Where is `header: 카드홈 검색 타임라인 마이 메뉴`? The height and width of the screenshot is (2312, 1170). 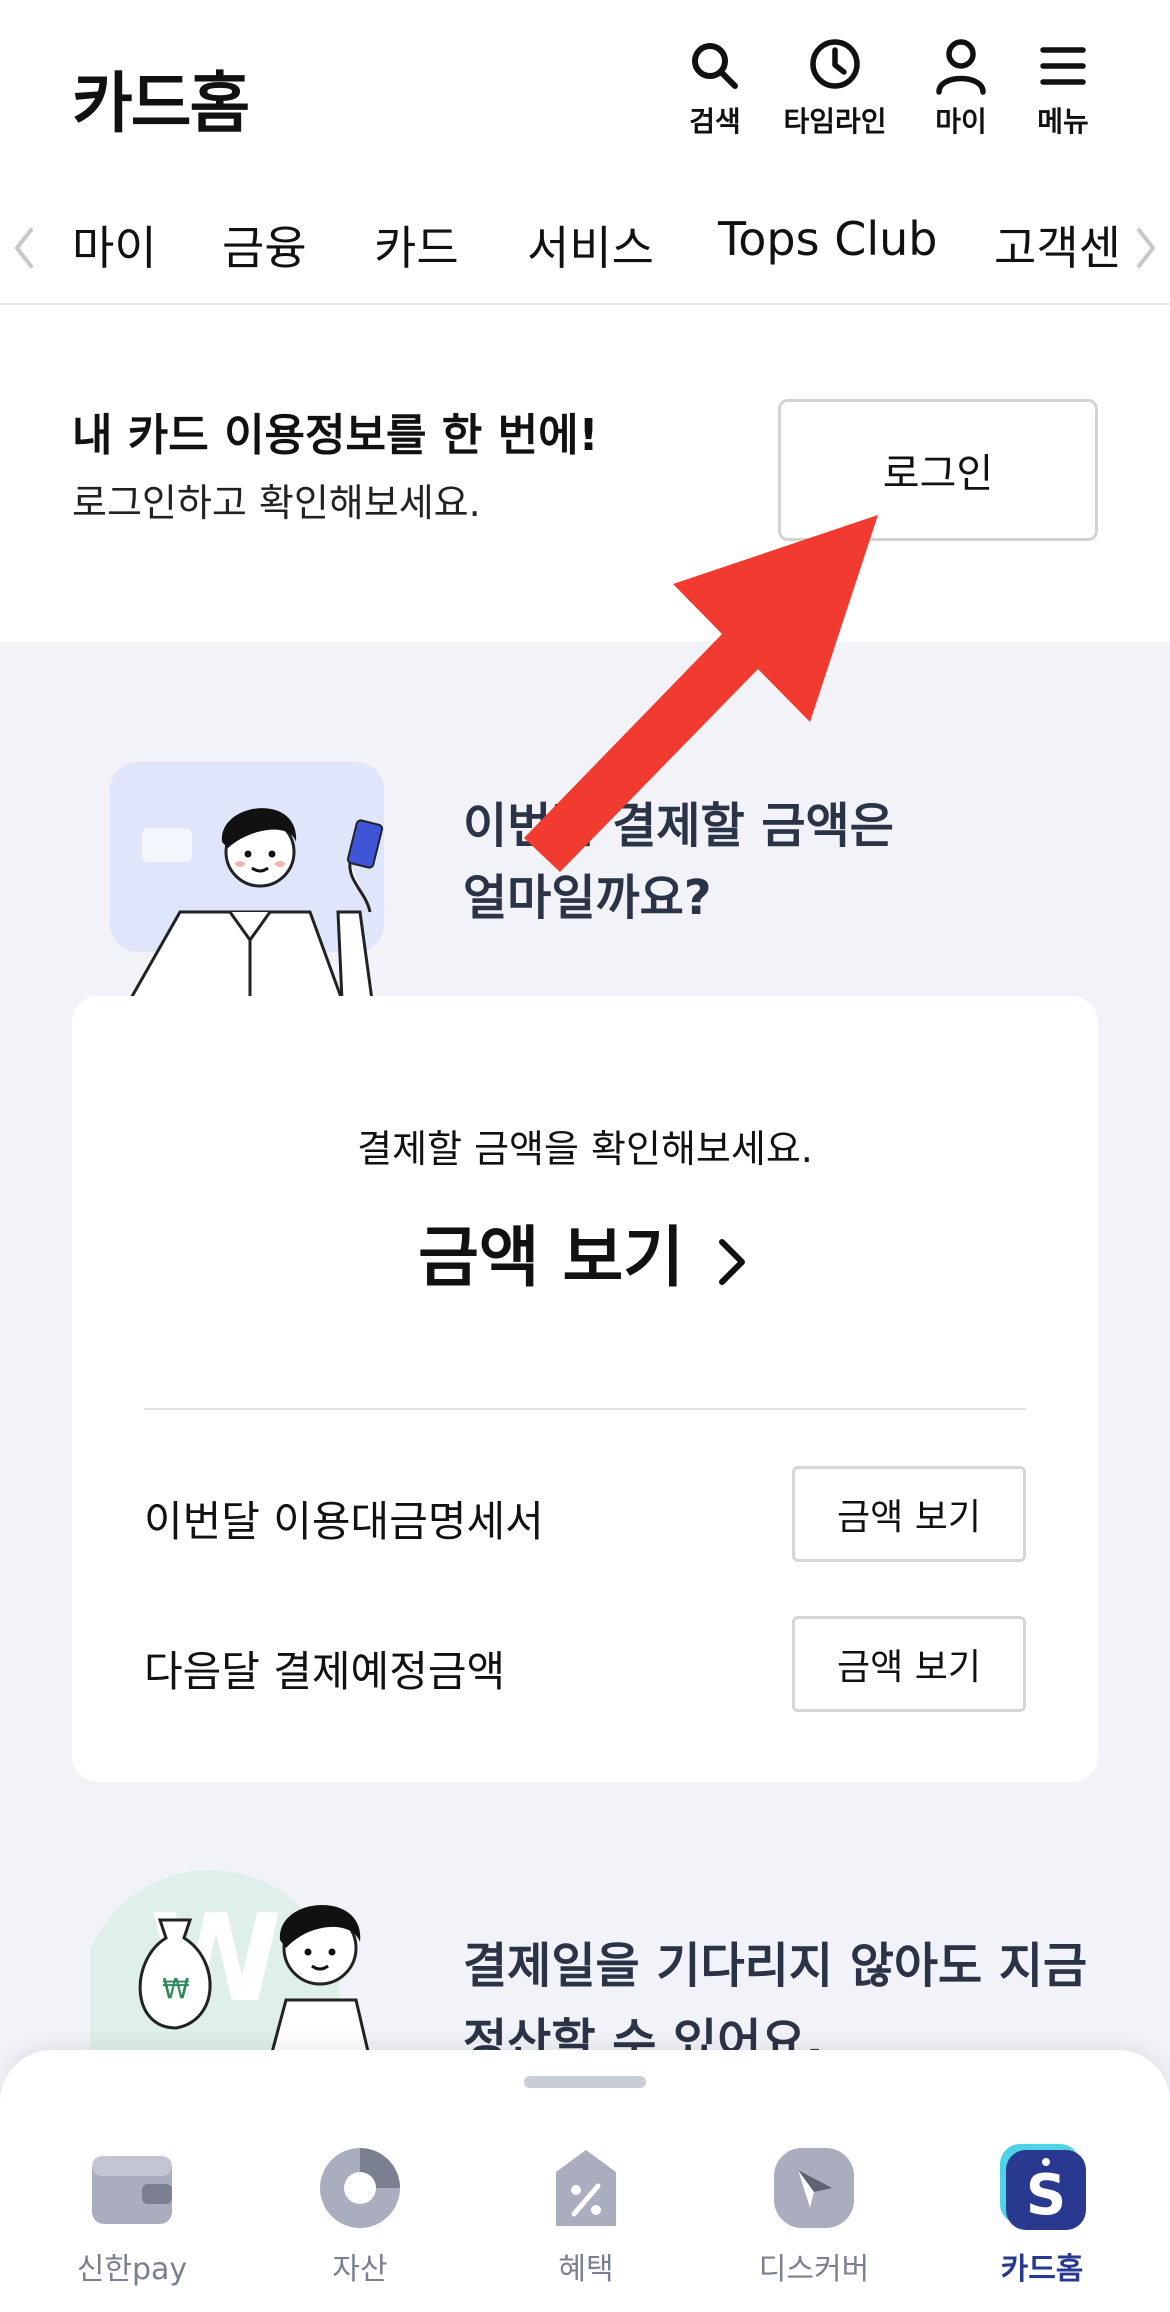
header: 카드홈 검색 타임라인 마이 메뉴 is located at coordinates (585, 95).